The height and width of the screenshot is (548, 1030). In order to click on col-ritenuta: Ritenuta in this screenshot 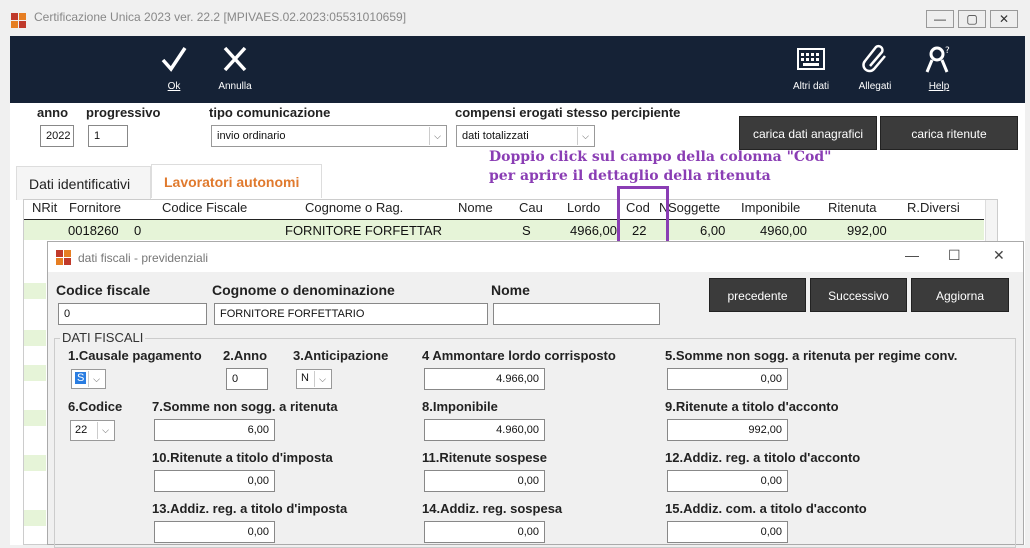, I will do `click(852, 207)`.